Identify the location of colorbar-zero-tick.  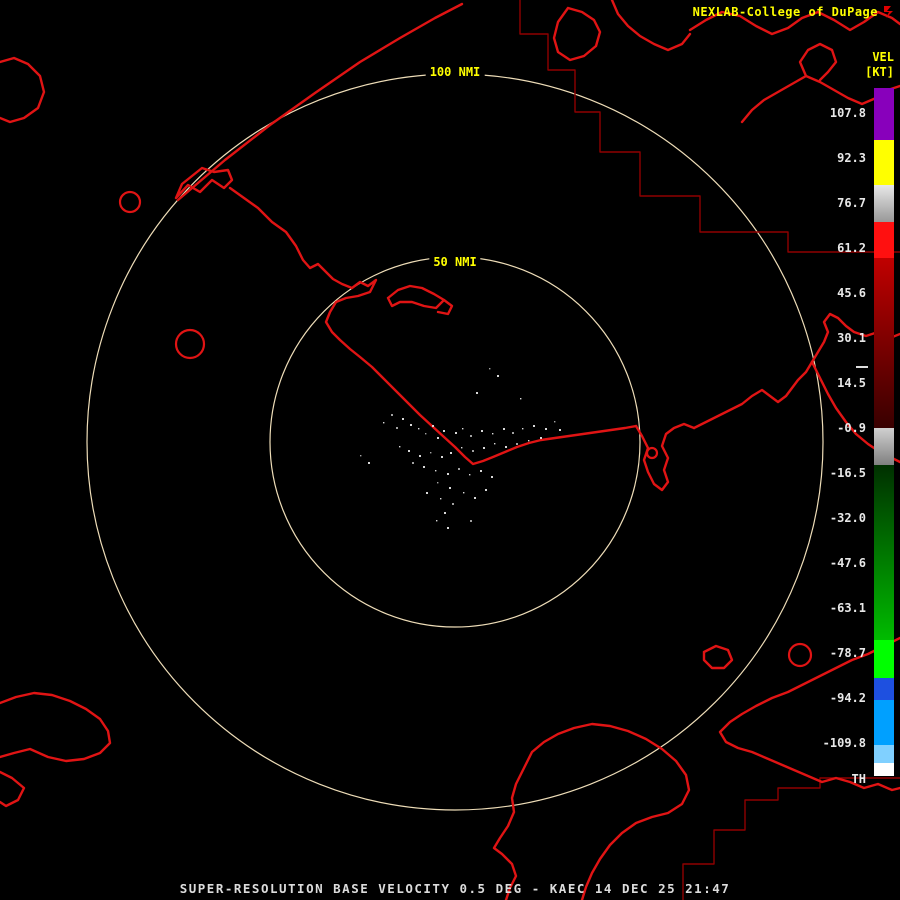
(862, 367).